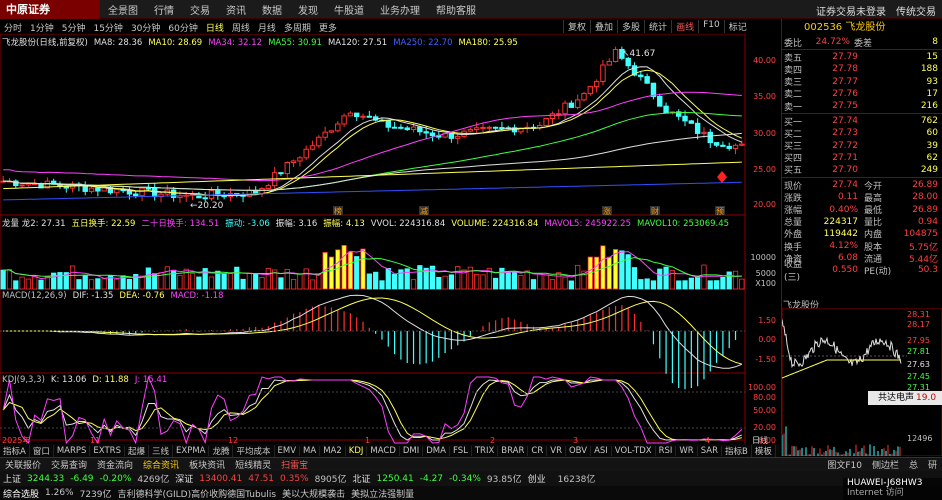 This screenshot has height=500, width=942. What do you see at coordinates (42, 450) in the screenshot?
I see `indicator-tab-1: 窗口` at bounding box center [42, 450].